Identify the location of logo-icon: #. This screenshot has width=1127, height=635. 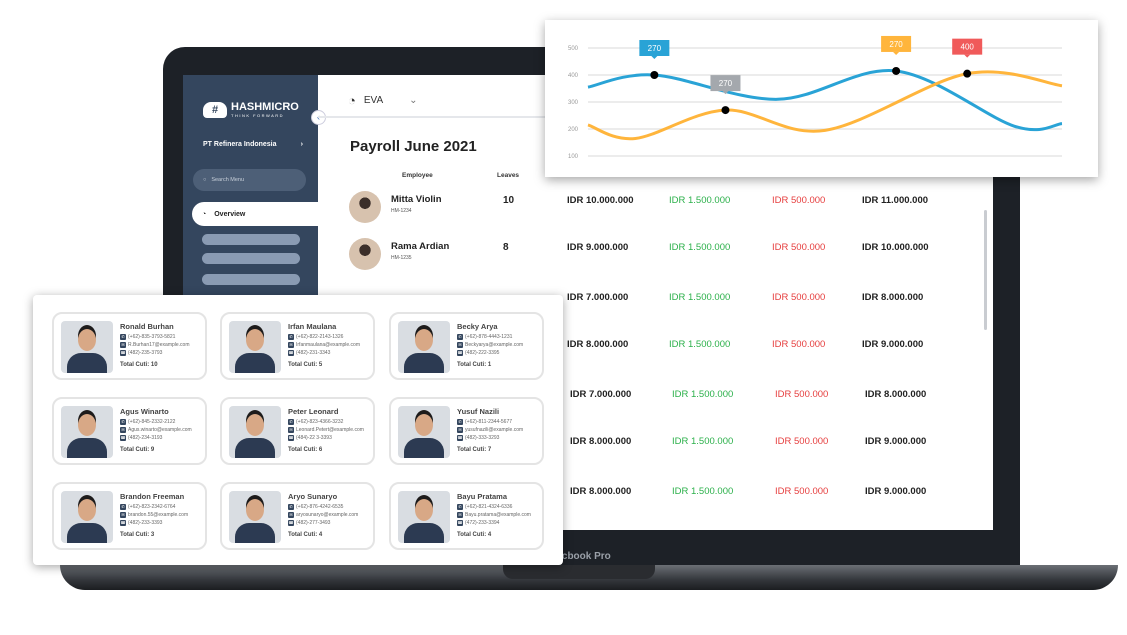
(215, 109).